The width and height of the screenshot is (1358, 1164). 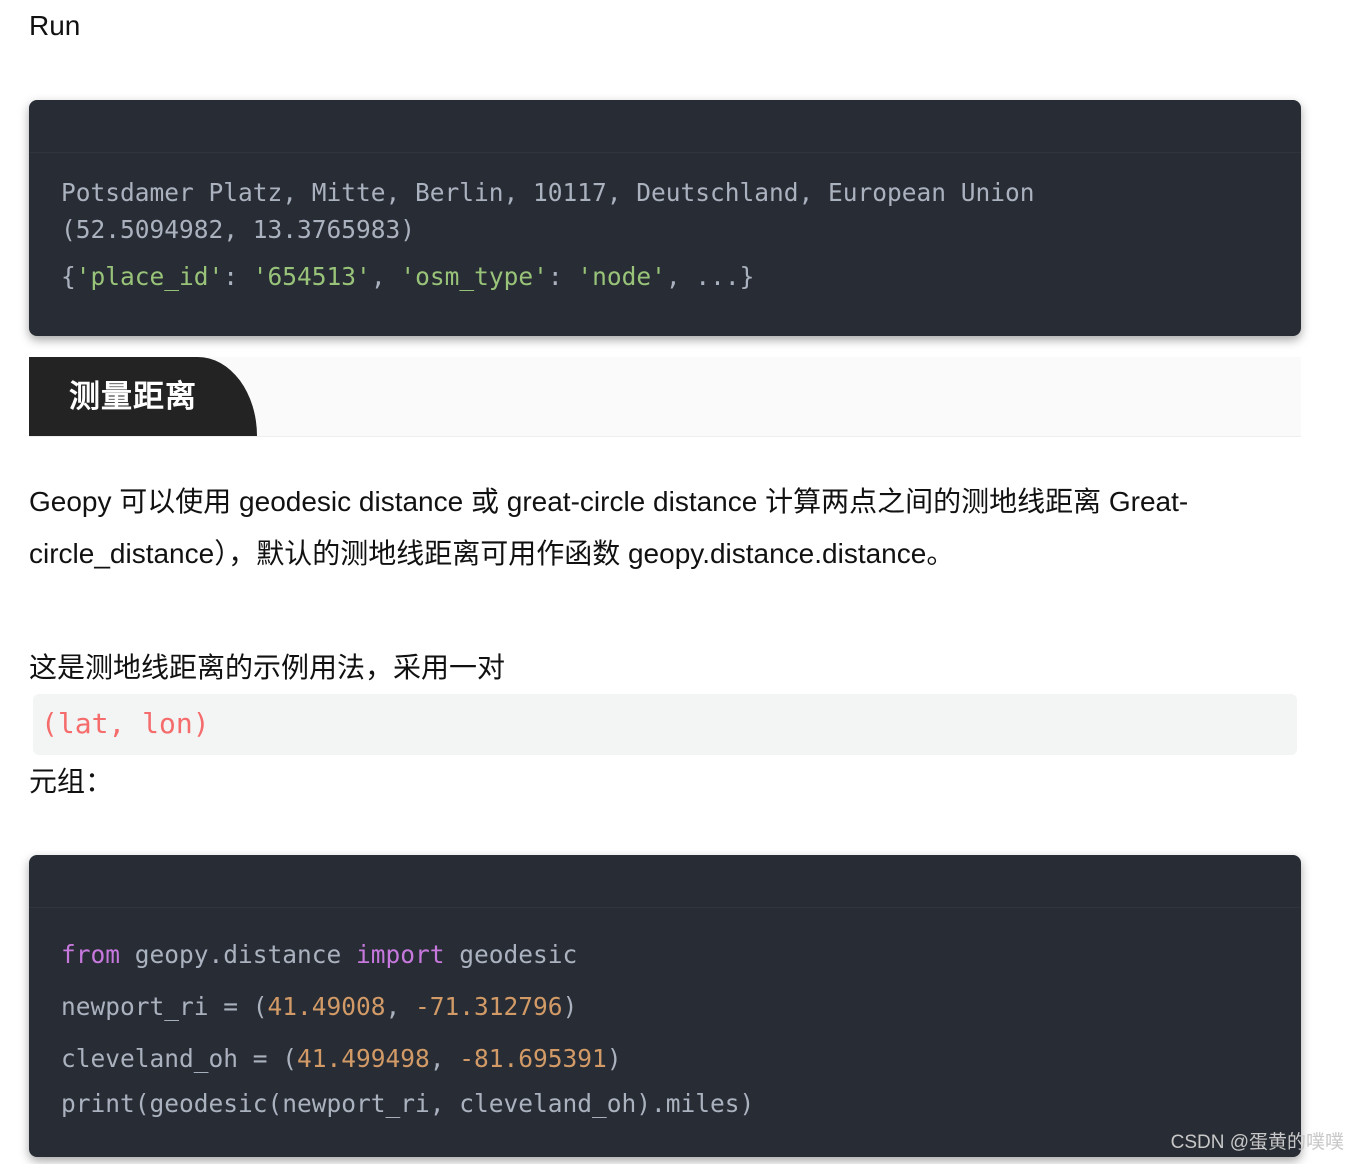 I want to click on run-label: Run, so click(x=55, y=25).